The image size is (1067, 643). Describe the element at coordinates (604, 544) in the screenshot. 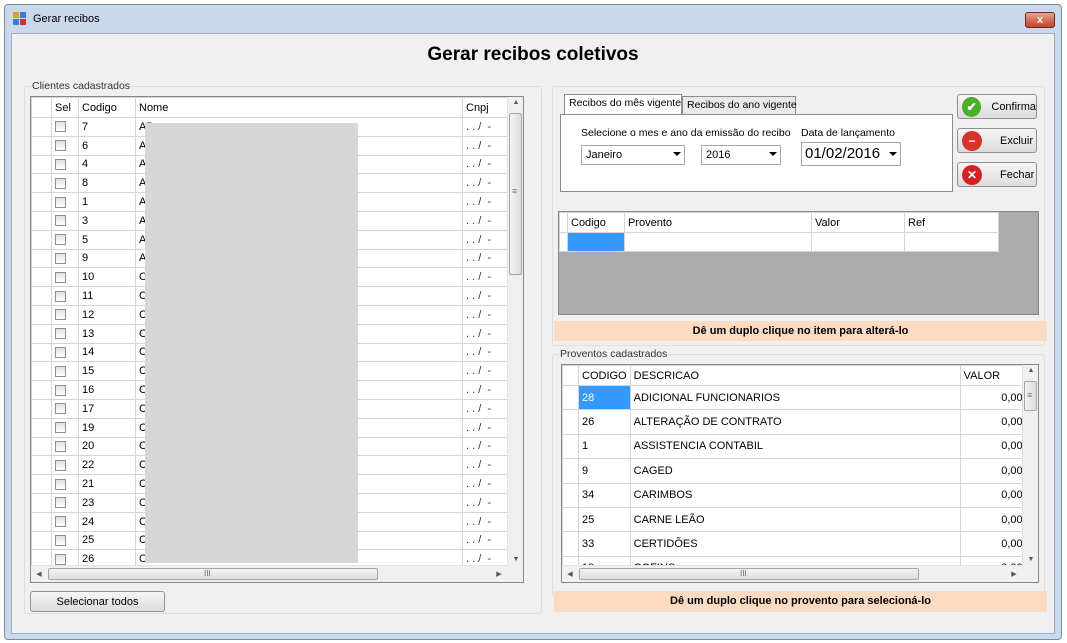

I see `codigo-cell: 33` at that location.